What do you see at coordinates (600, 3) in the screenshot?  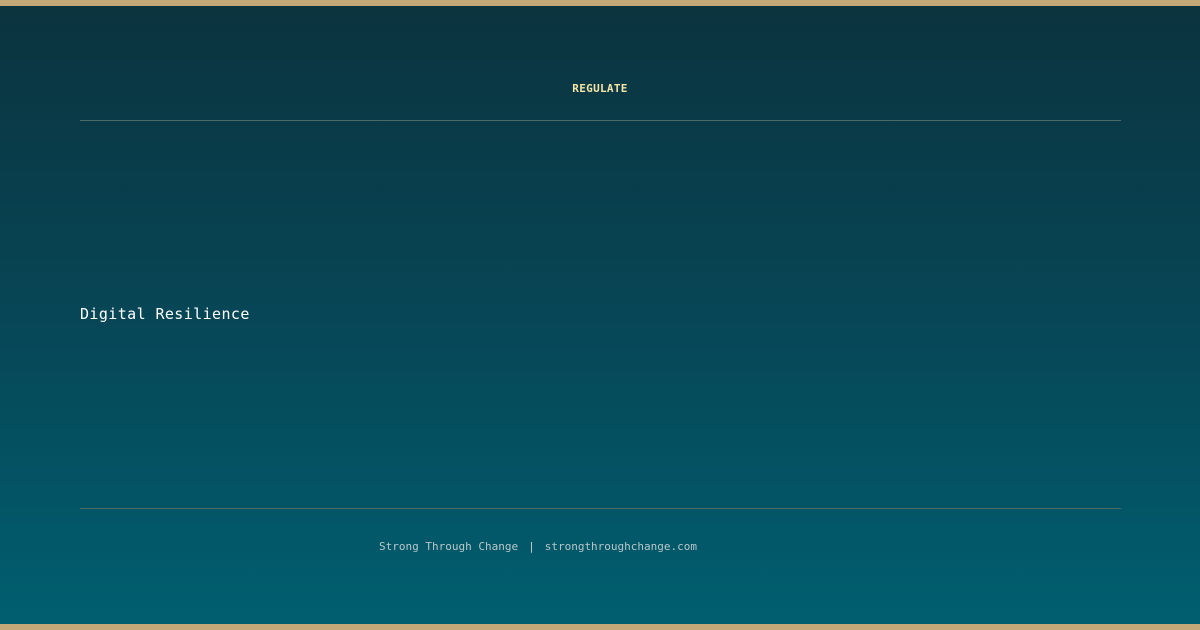 I see `top-accent-border` at bounding box center [600, 3].